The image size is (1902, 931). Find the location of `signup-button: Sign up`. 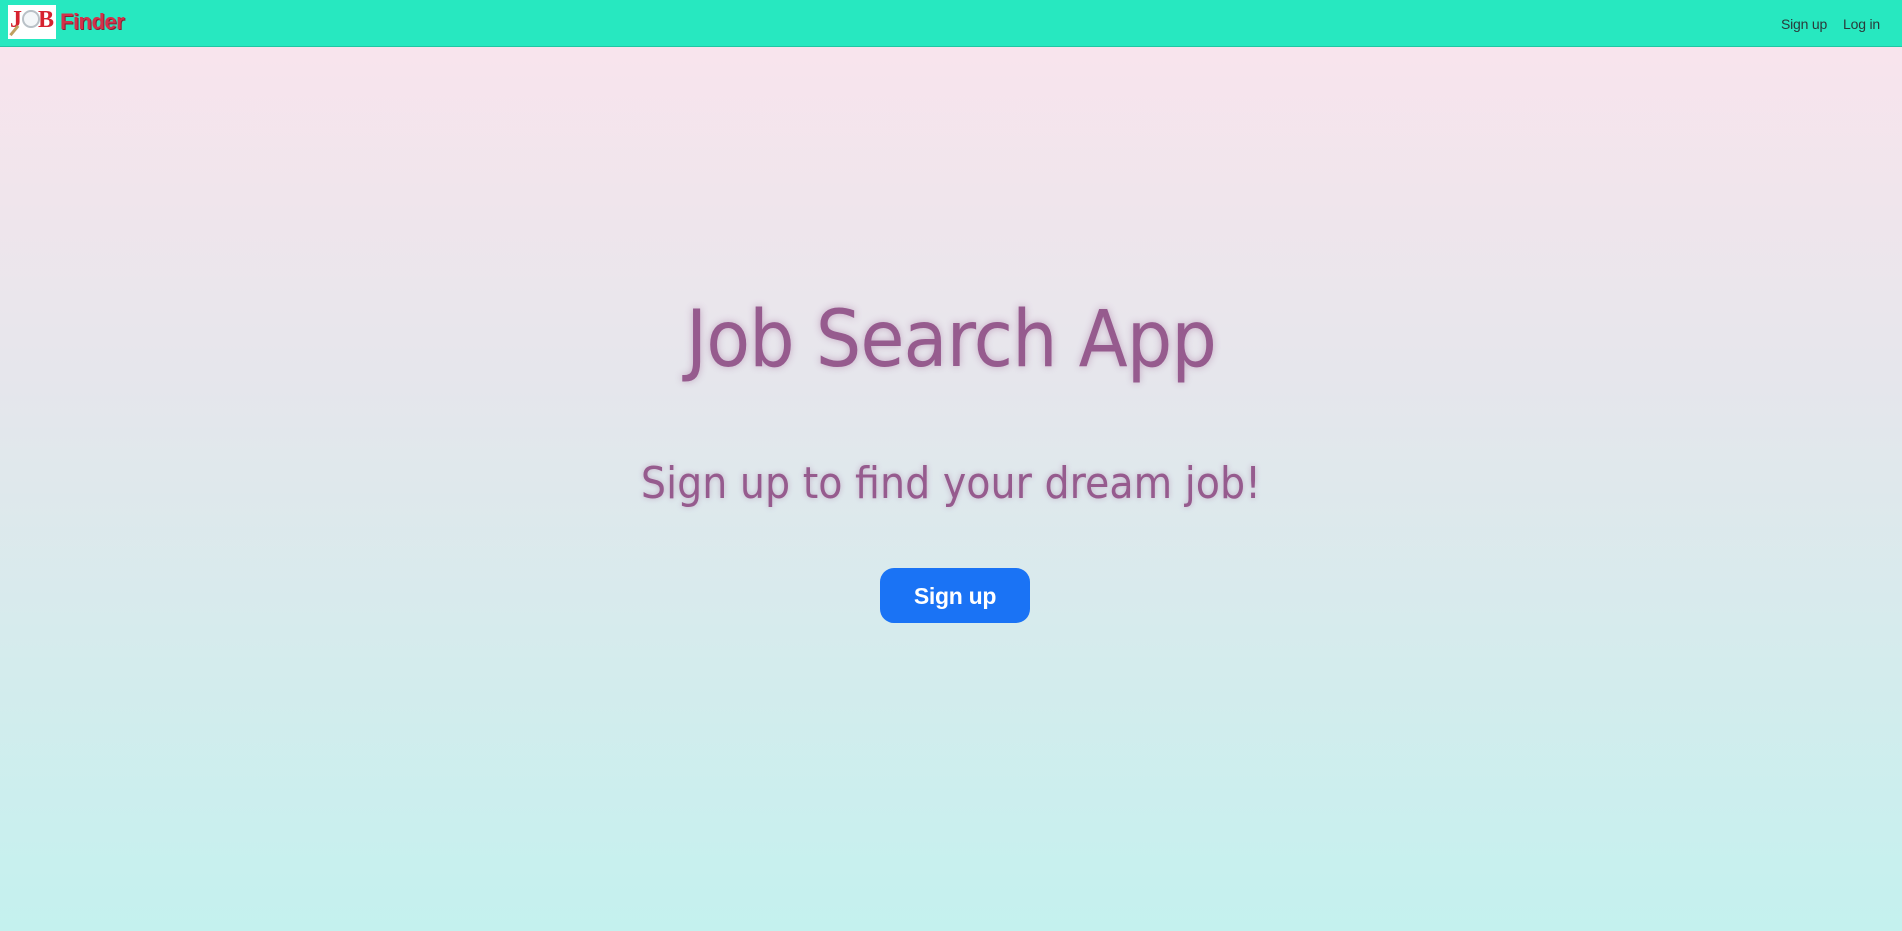

signup-button: Sign up is located at coordinates (955, 595).